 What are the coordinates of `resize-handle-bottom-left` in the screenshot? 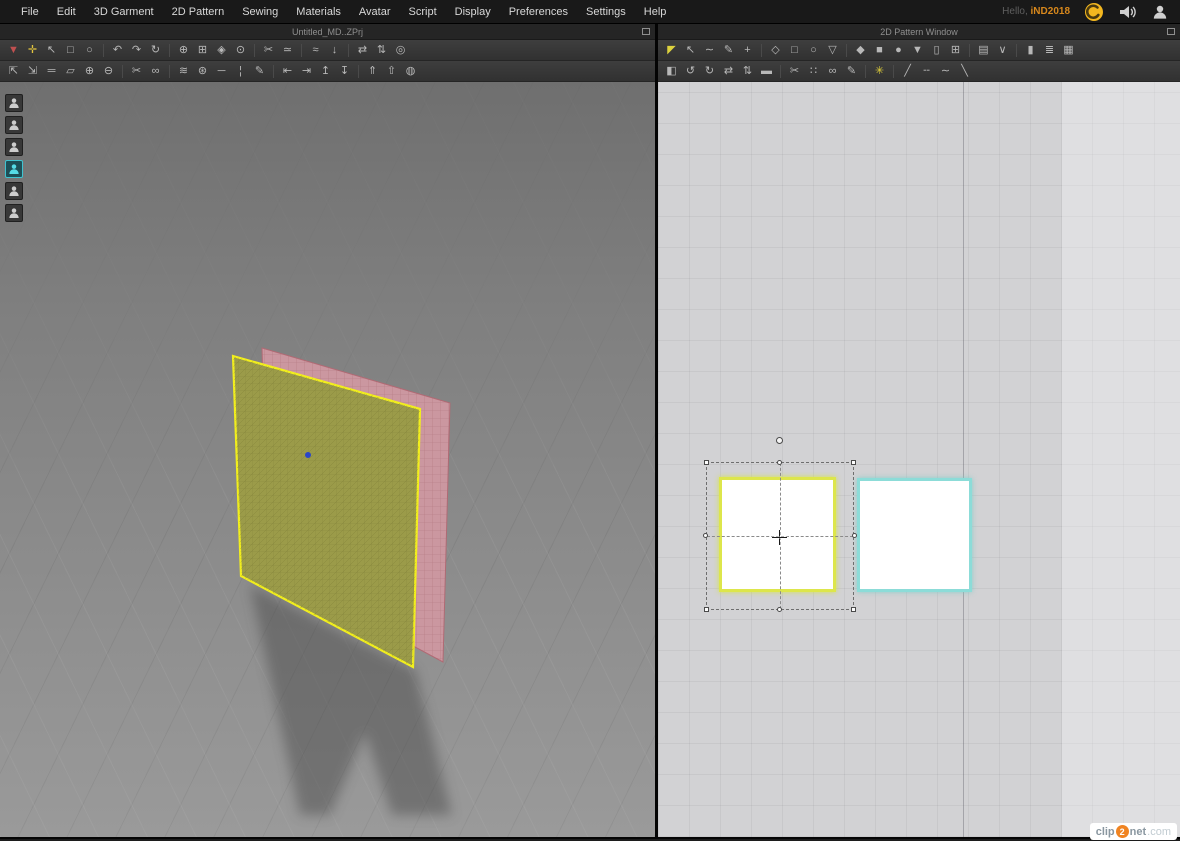 It's located at (706, 609).